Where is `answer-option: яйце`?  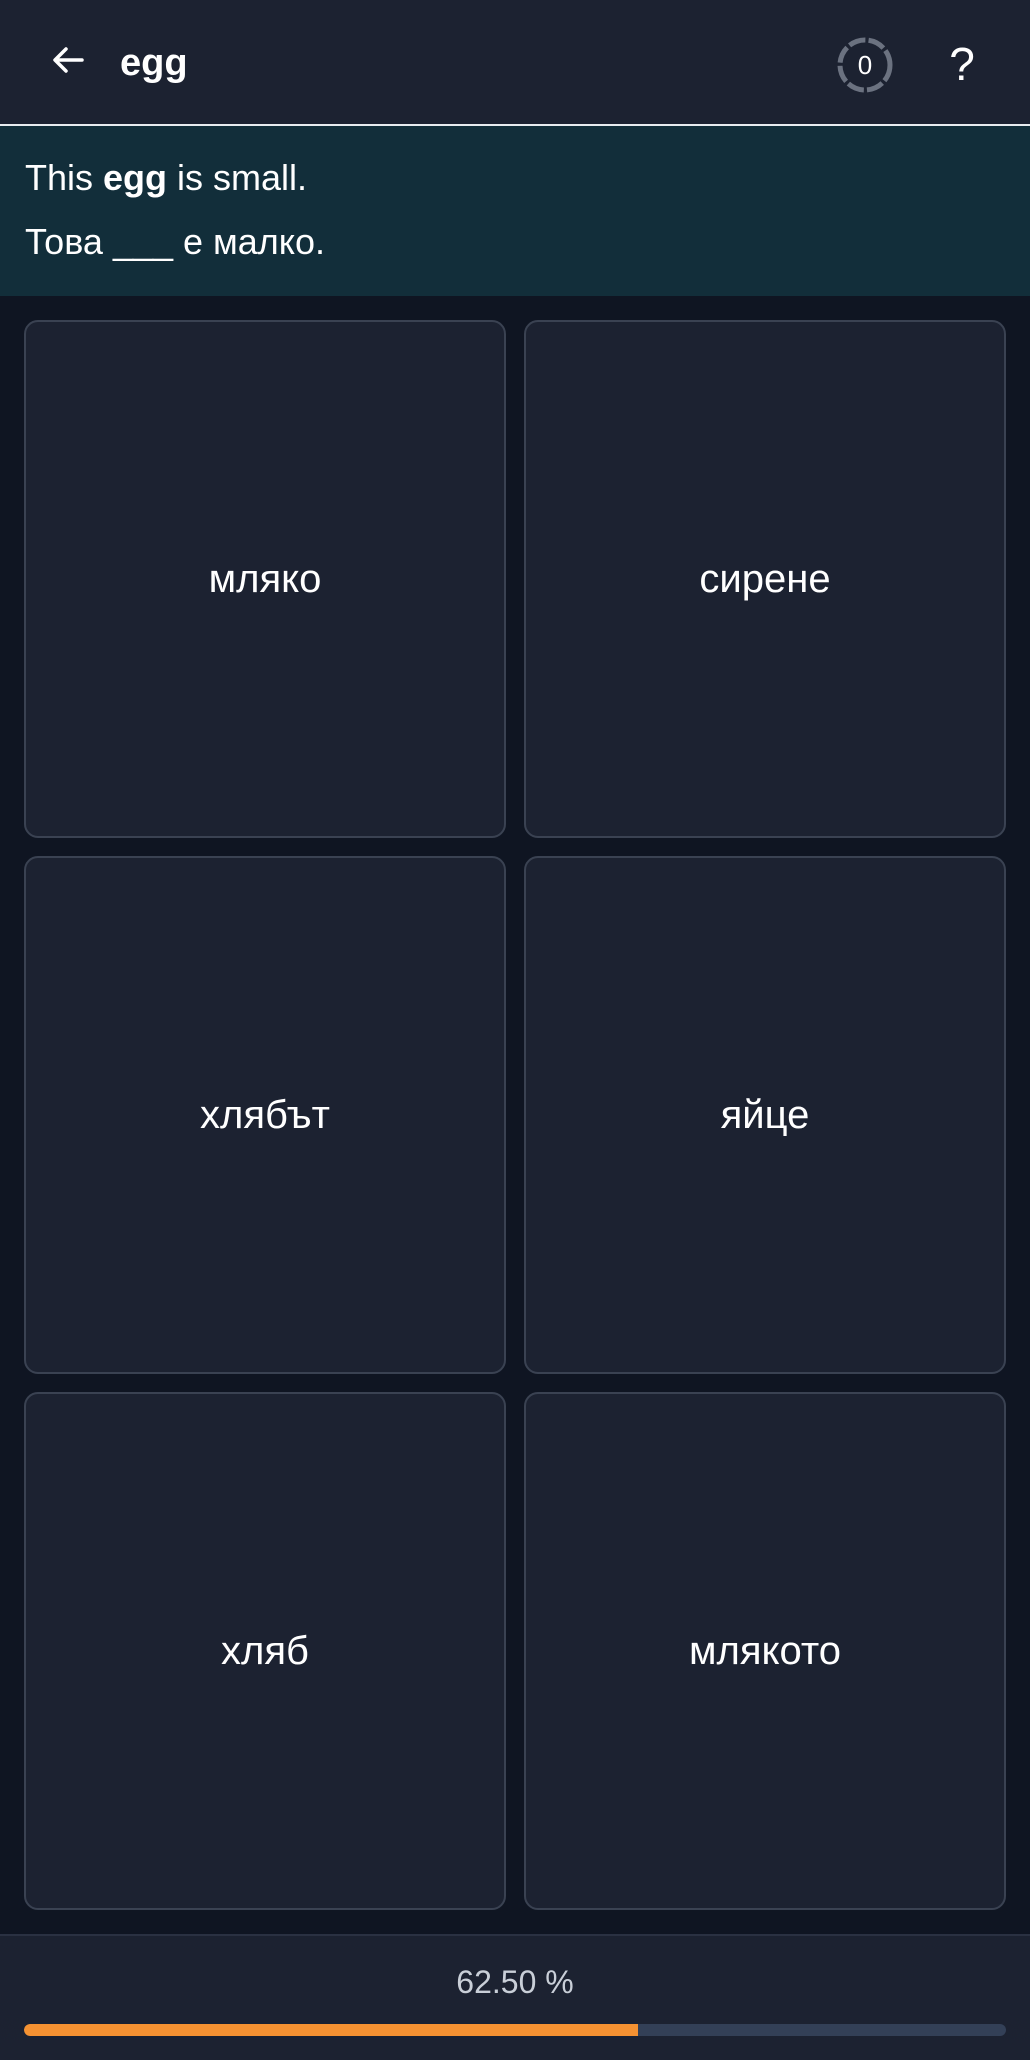
answer-option: яйце is located at coordinates (765, 1115).